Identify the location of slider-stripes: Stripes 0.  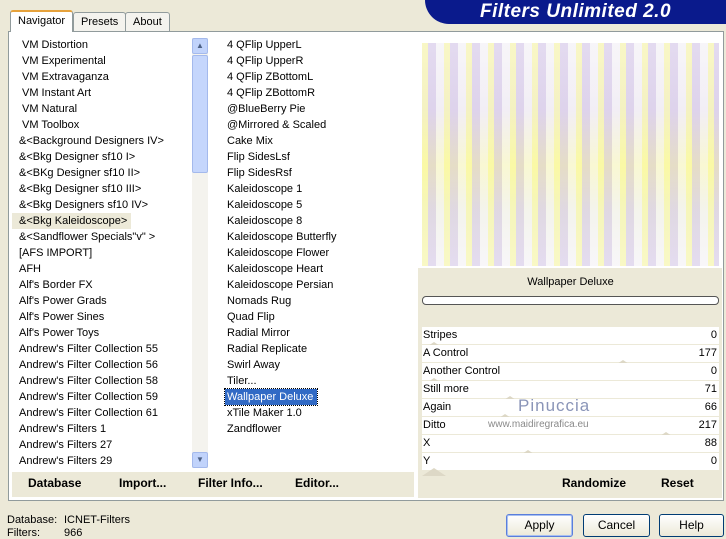
(570, 338).